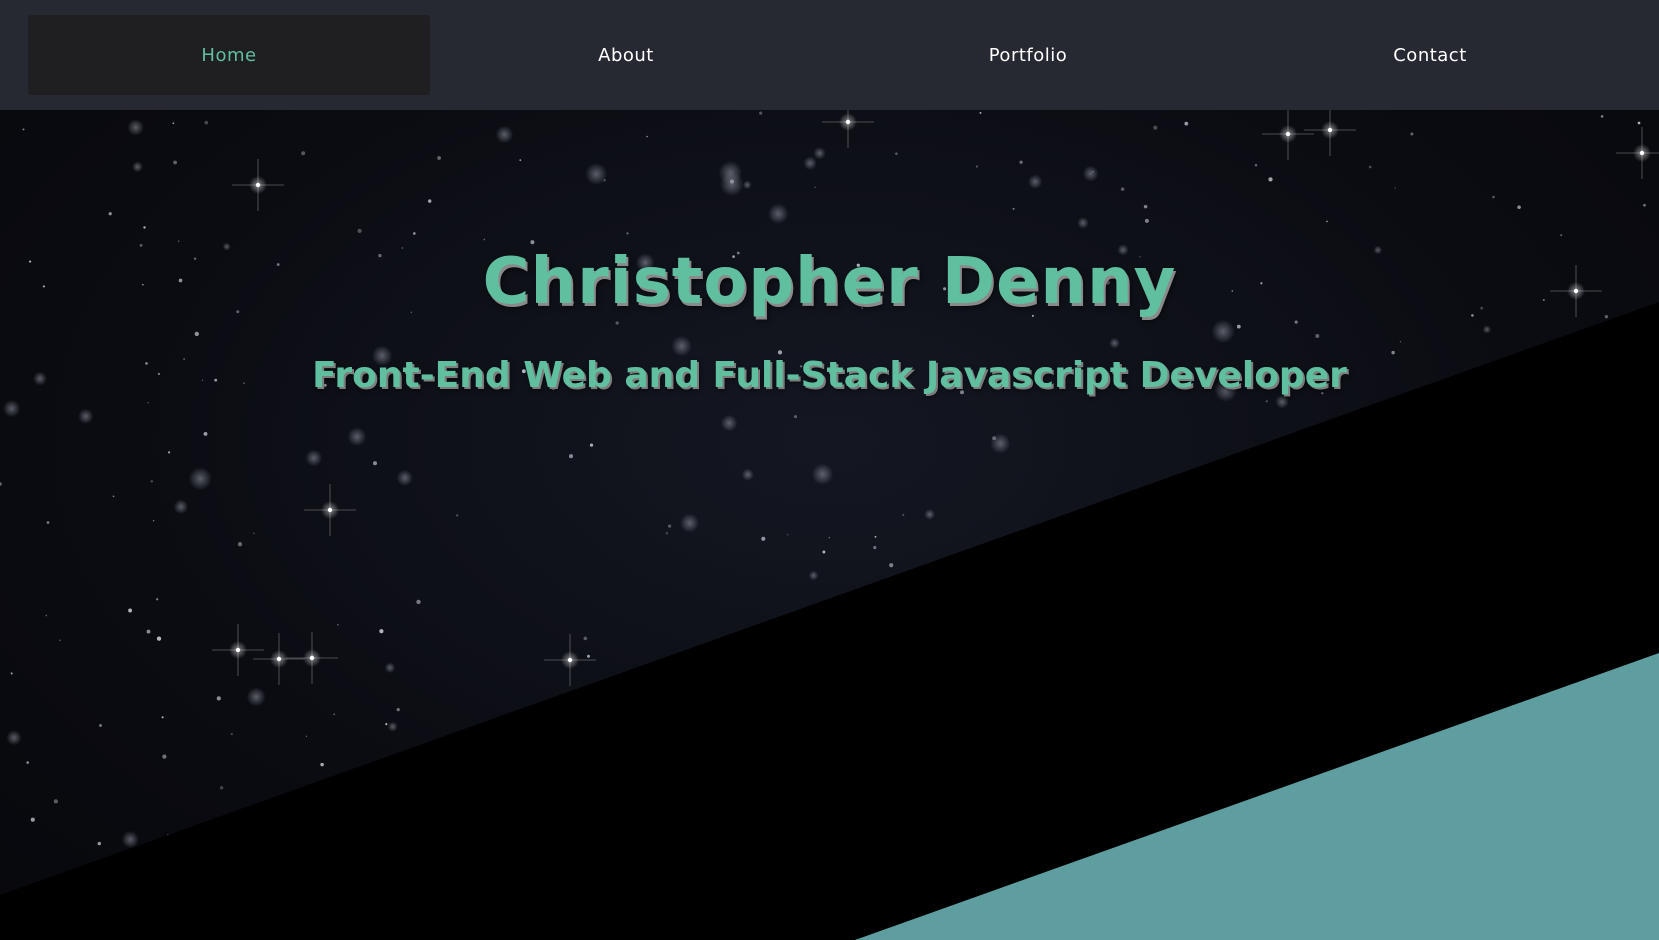  I want to click on nav-item-label: About, so click(626, 55).